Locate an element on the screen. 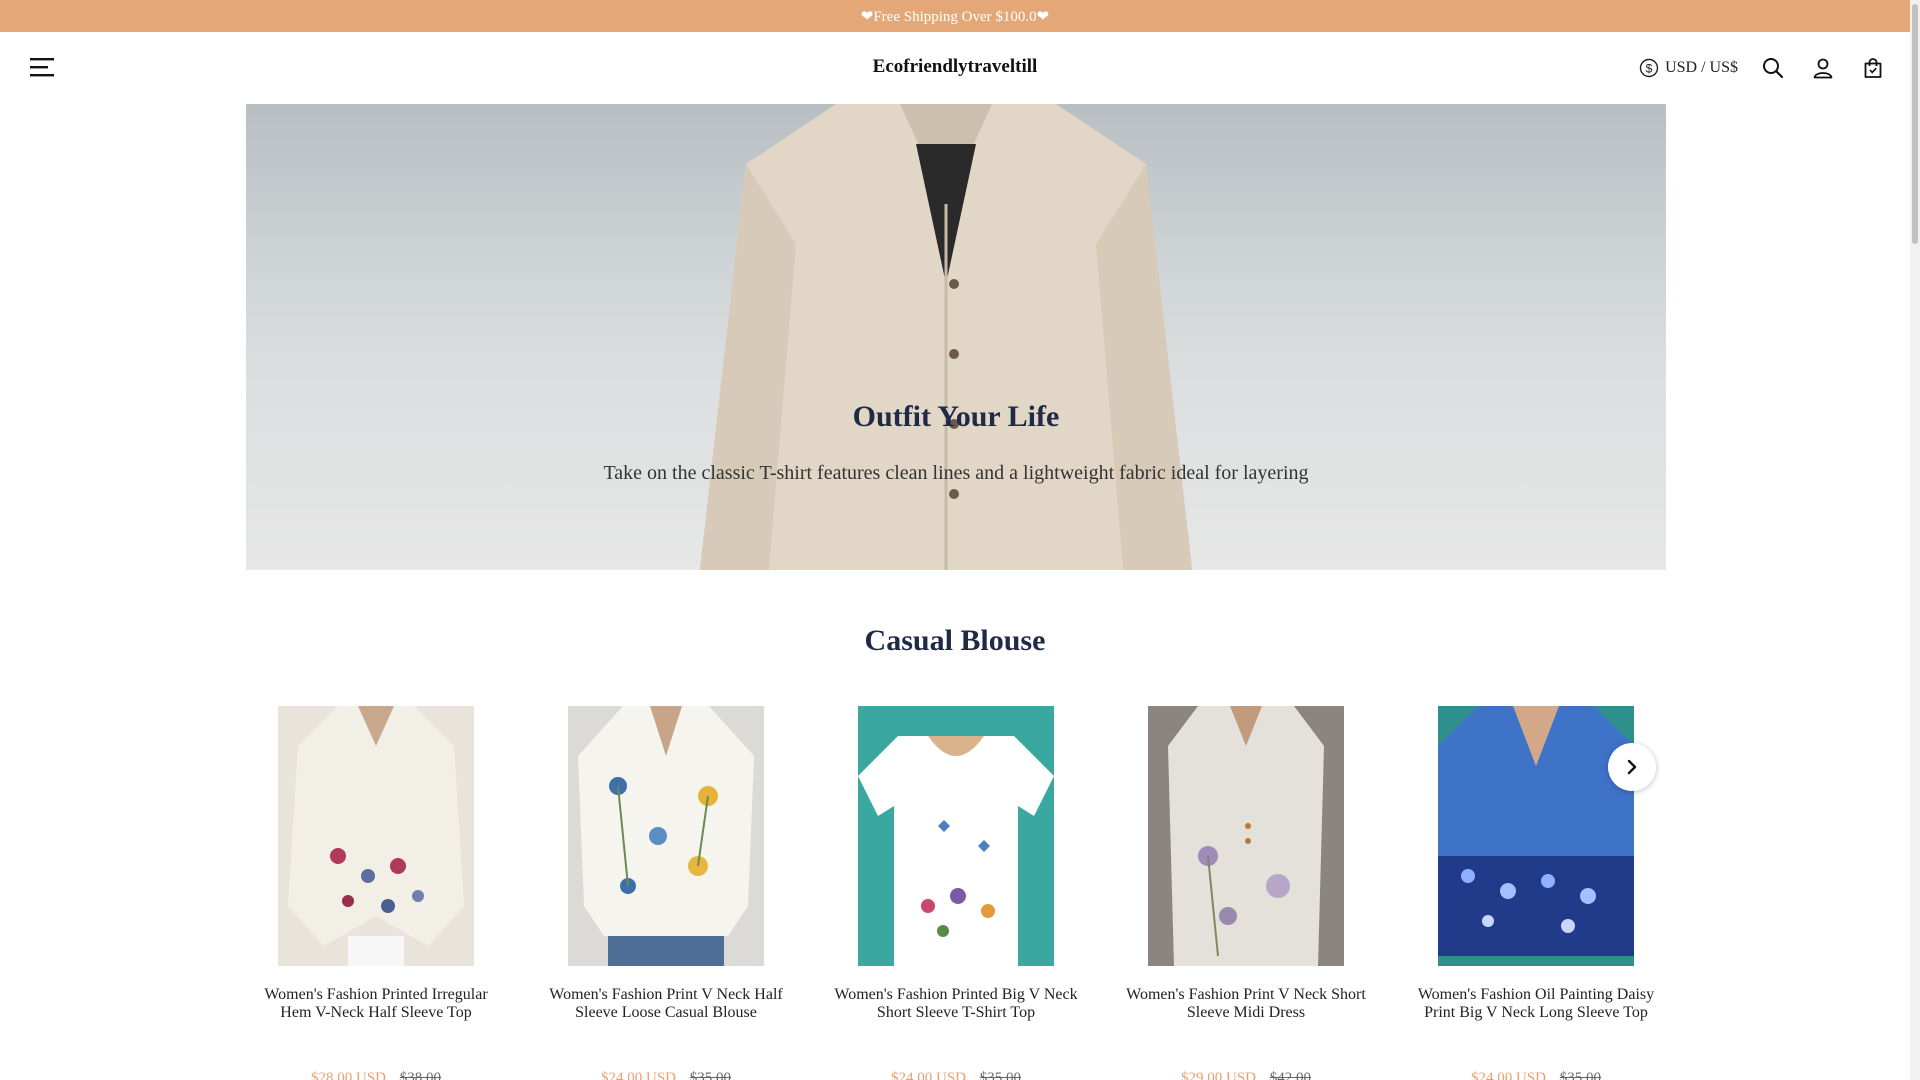  announcement-text: ❤Free Shipping Over $100.0❤ is located at coordinates (955, 16).